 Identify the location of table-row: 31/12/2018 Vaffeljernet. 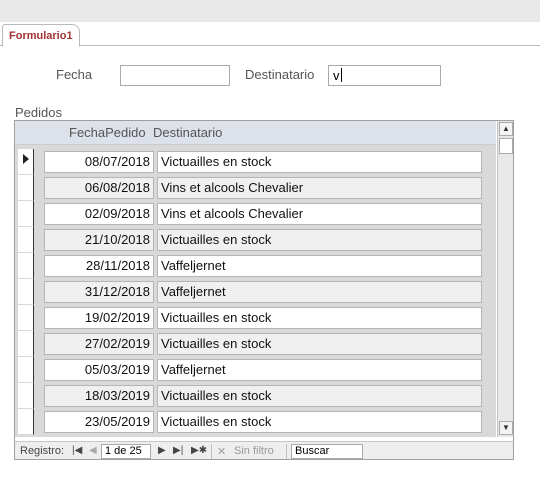
(255, 292).